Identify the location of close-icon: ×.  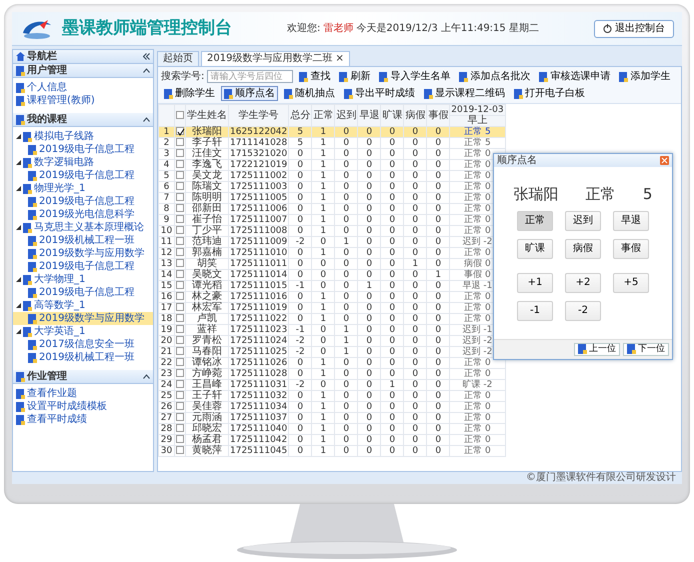
(339, 59).